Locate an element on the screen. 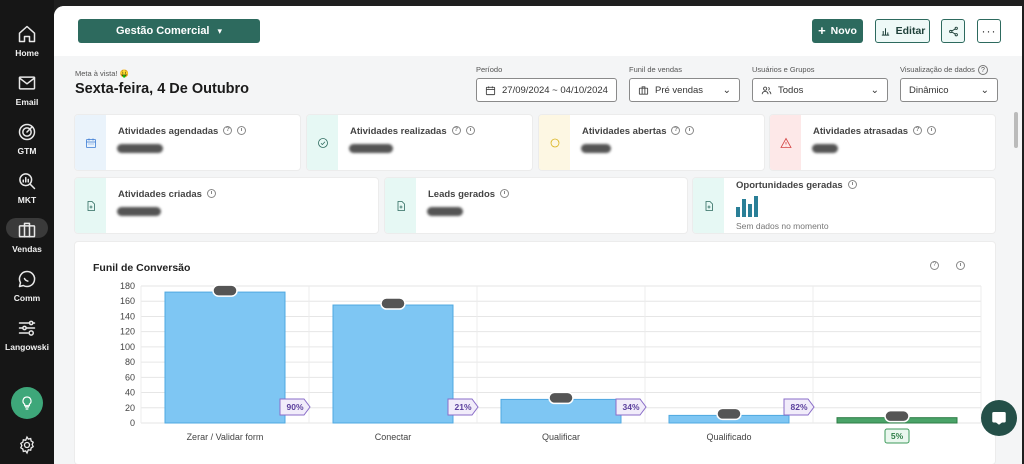 The image size is (1024, 464). new-button-label: Novo is located at coordinates (843, 31).